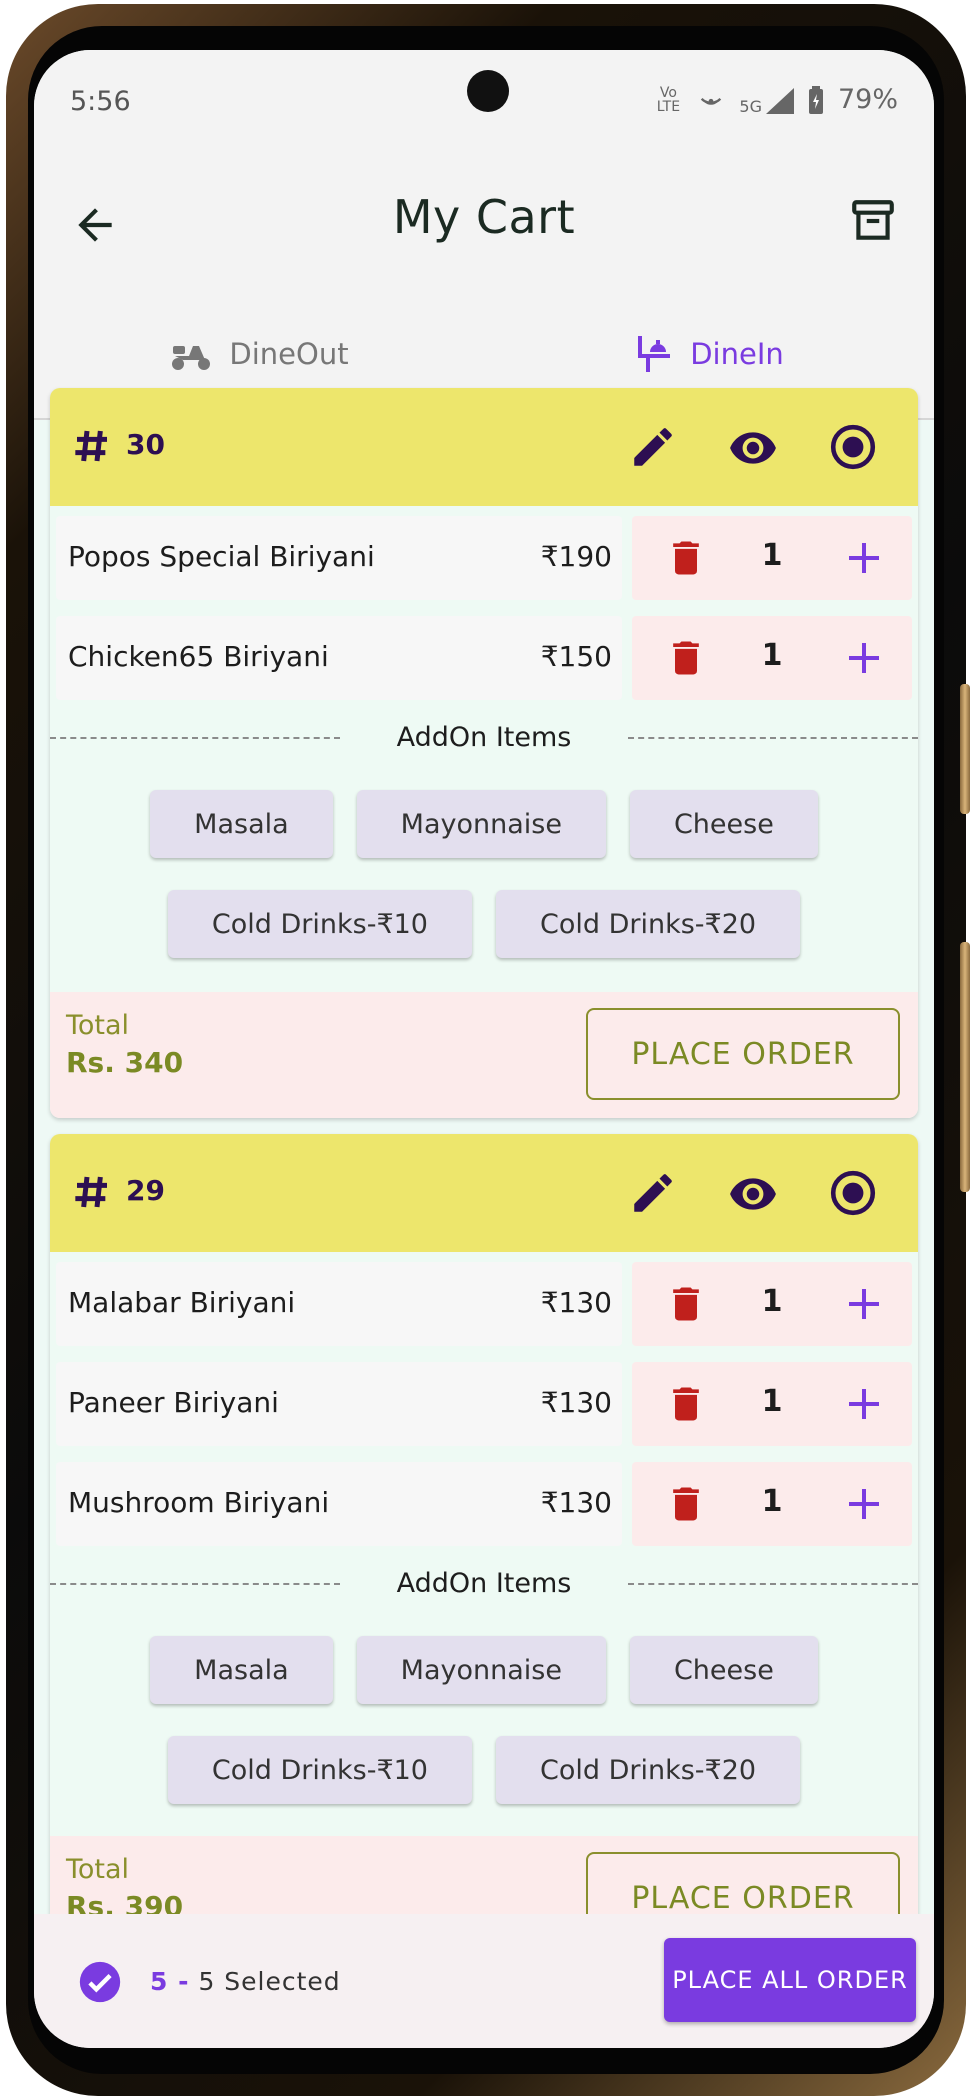  I want to click on status-icons: Vo LTE 5G 79%, so click(775, 99).